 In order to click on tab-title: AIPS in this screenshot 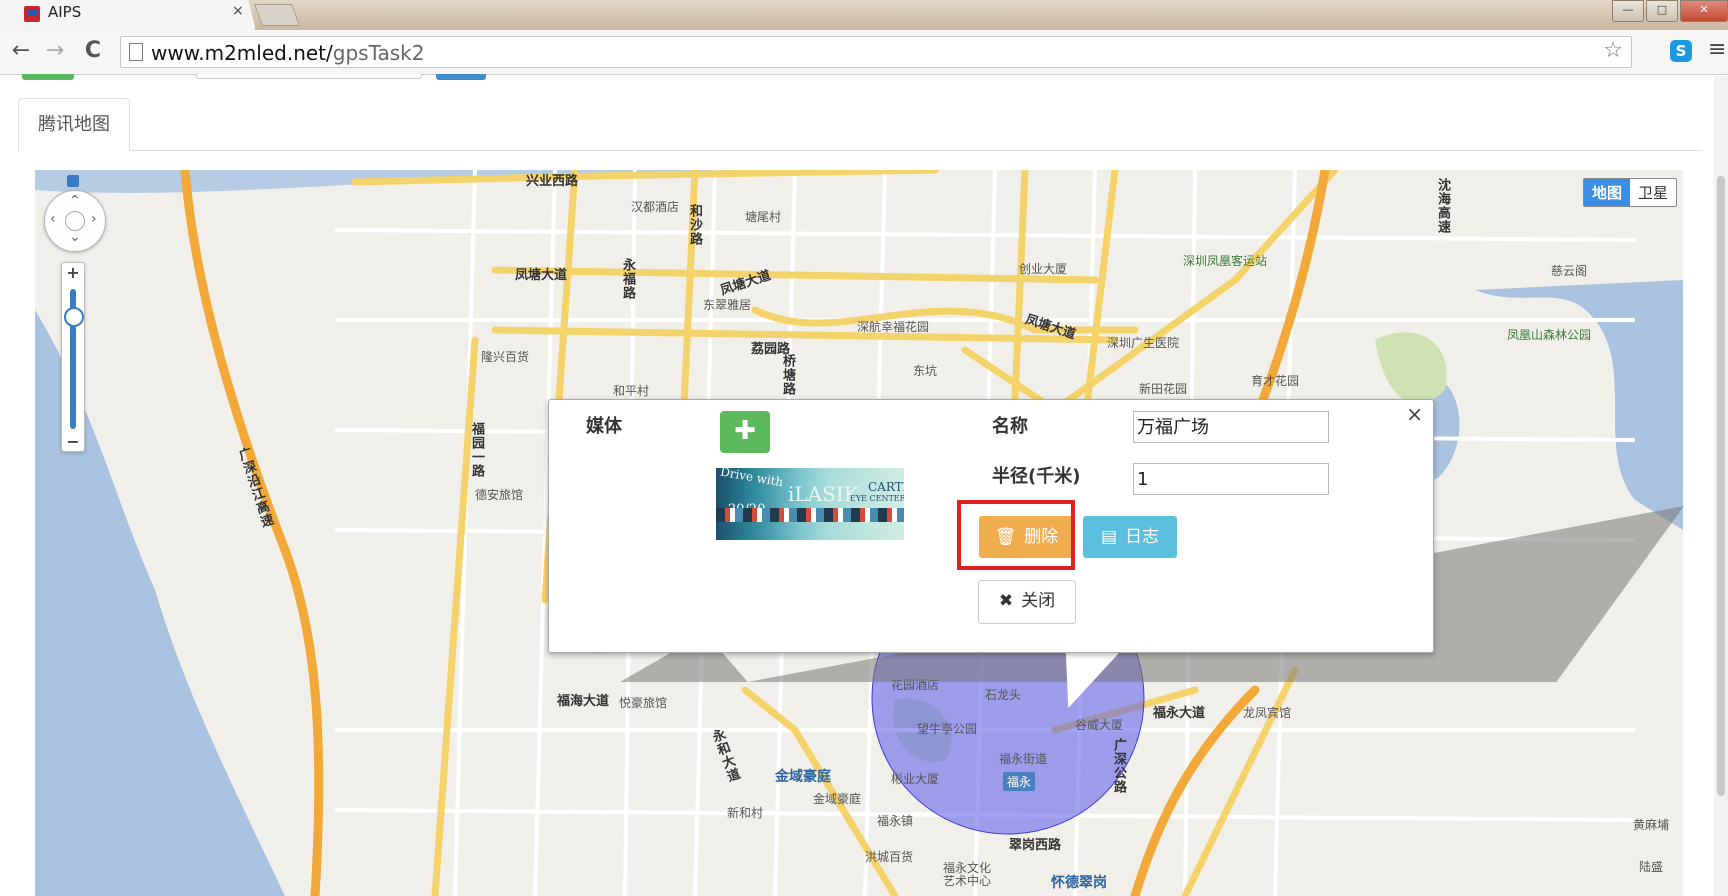, I will do `click(65, 12)`.